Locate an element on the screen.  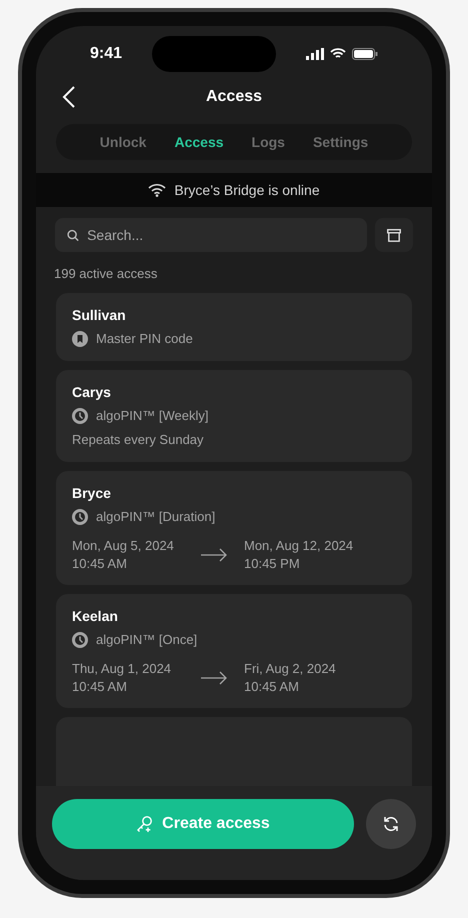
signal-icon is located at coordinates (315, 54).